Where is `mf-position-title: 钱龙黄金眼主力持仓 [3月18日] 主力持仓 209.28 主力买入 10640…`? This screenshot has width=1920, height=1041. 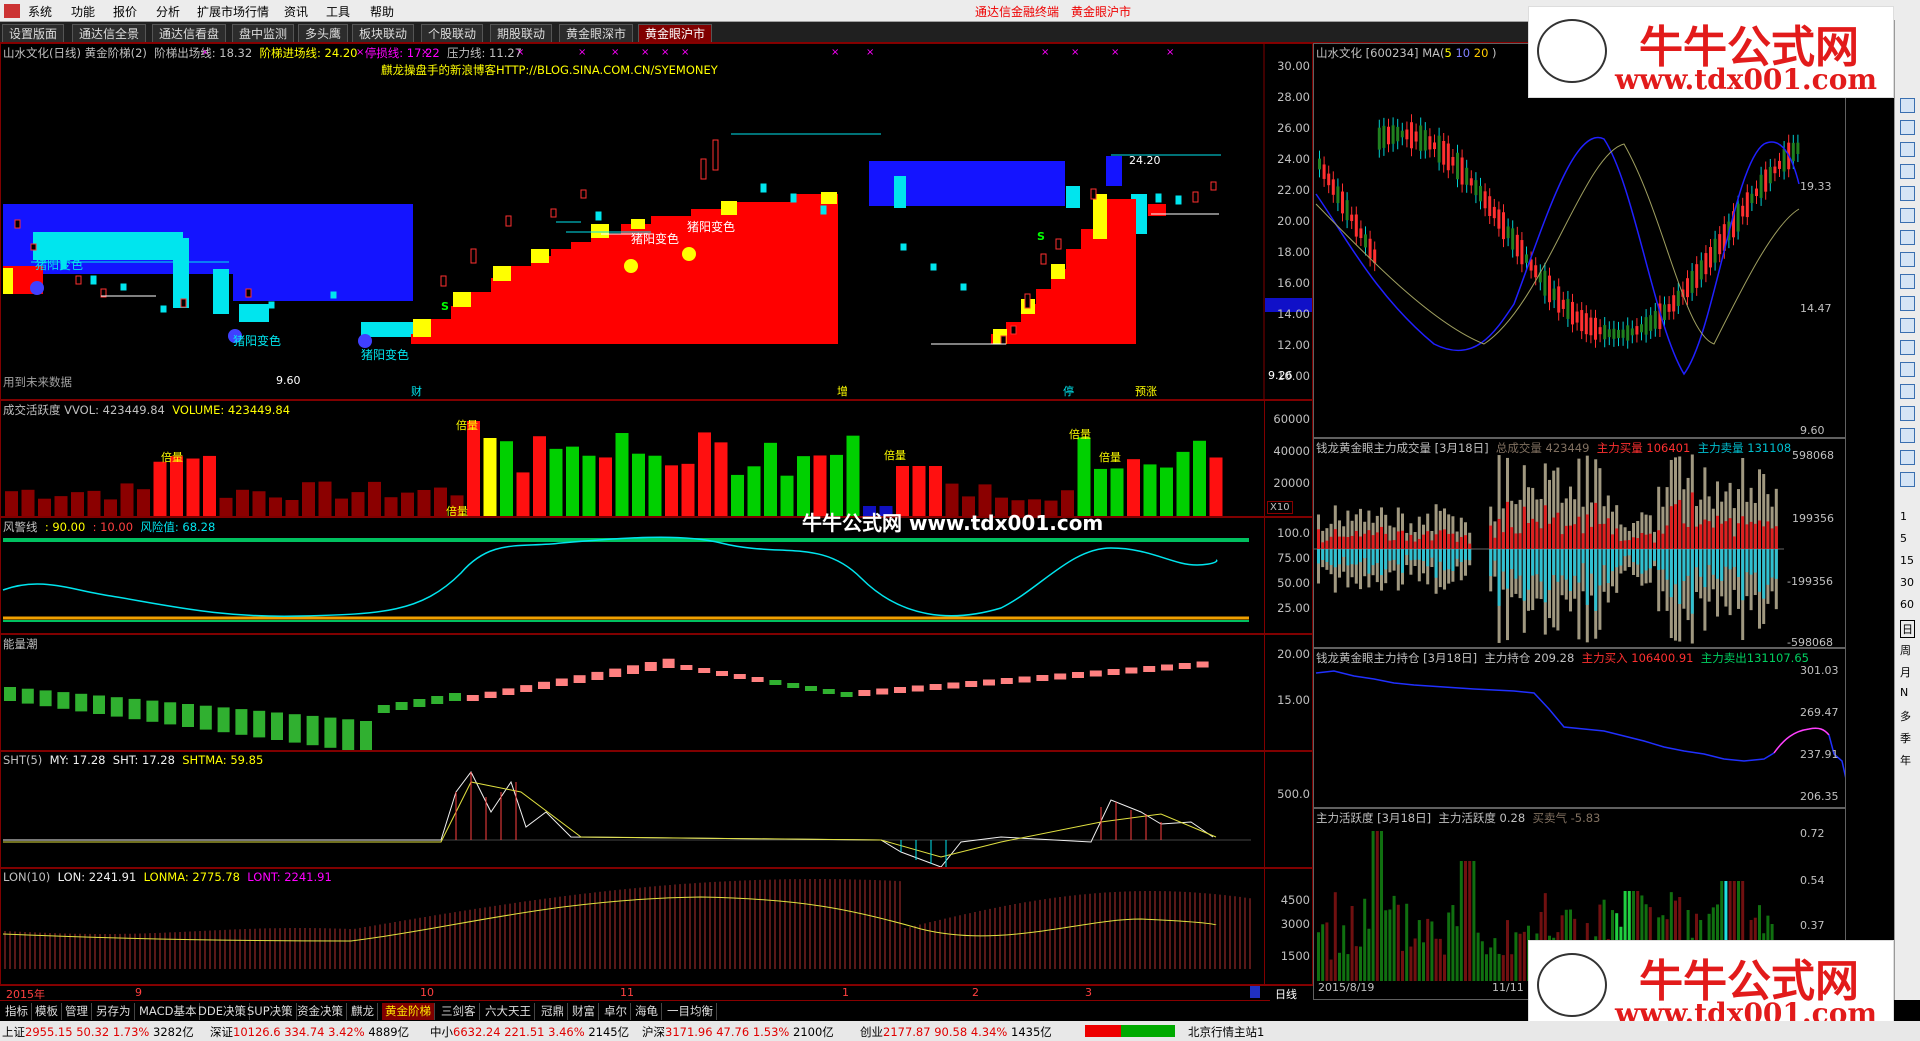
mf-position-title: 钱龙黄金眼主力持仓 [3月18日] 主力持仓 209.28 主力买入 10640… is located at coordinates (1562, 658).